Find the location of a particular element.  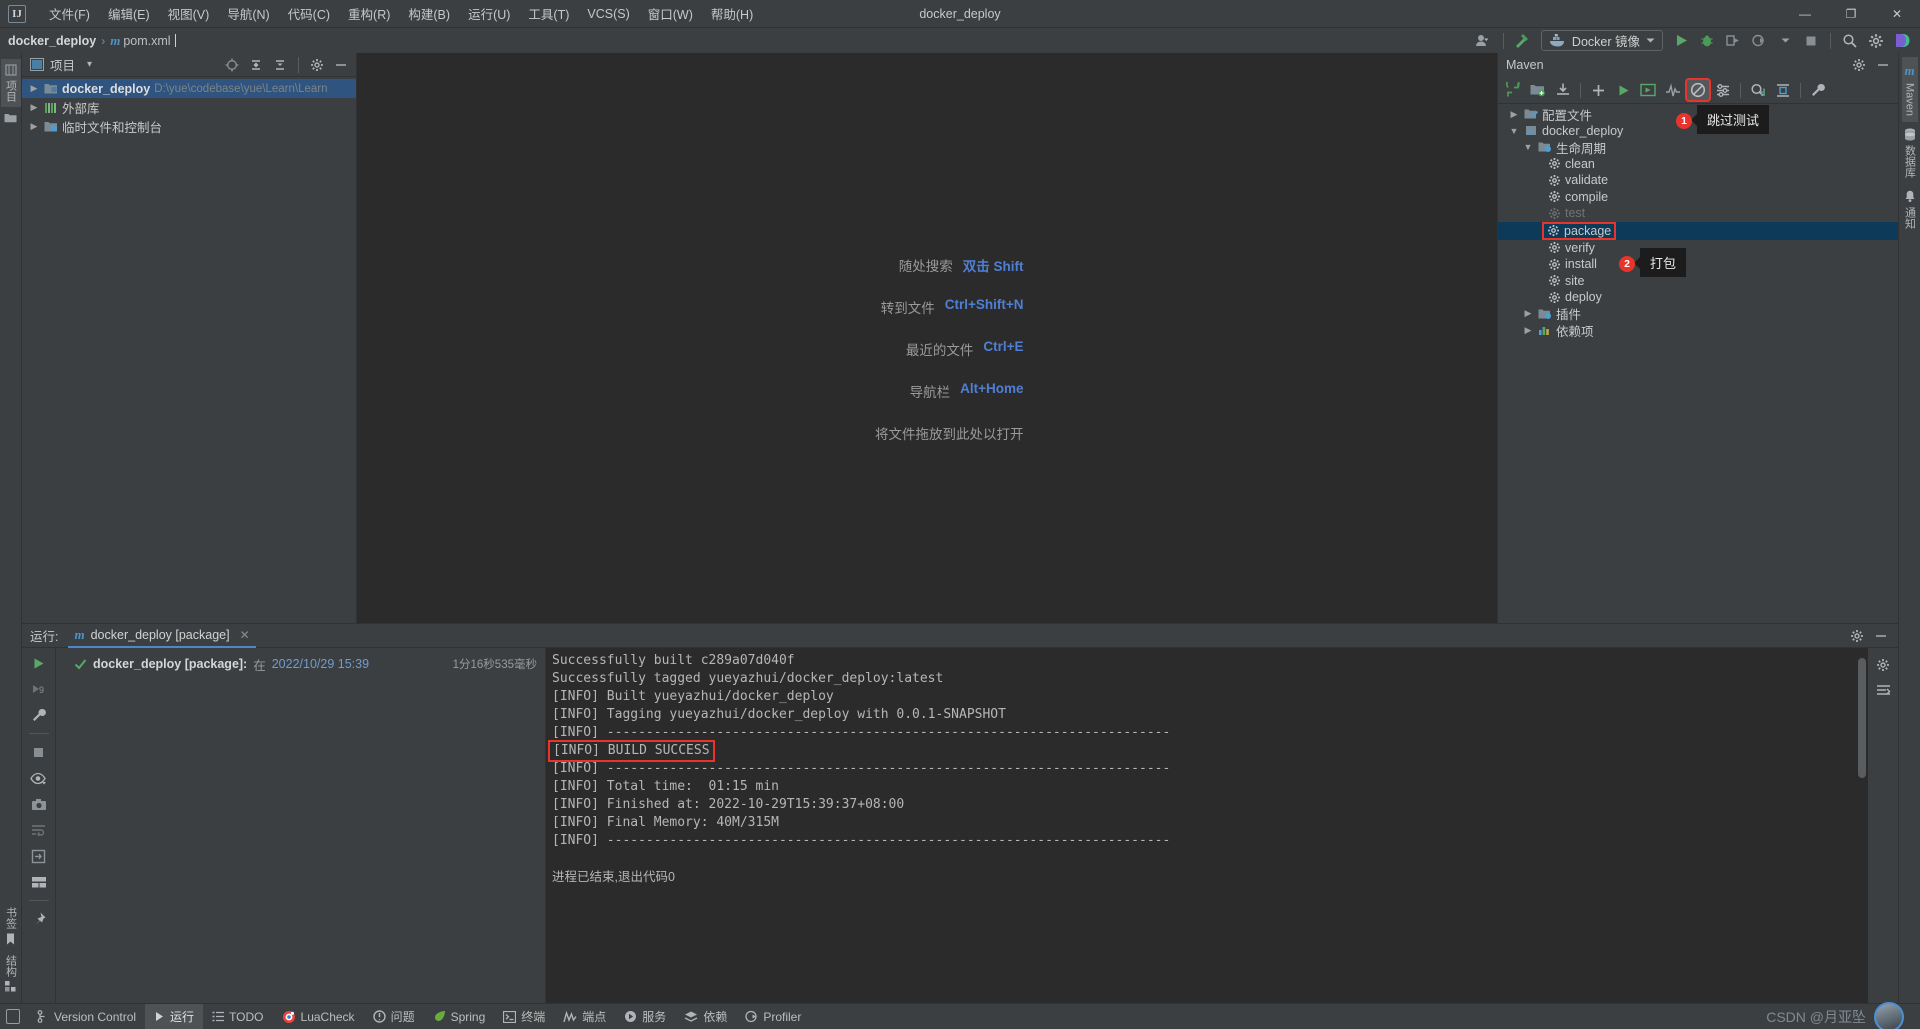

maven-goal-test: test is located at coordinates (1698, 213).